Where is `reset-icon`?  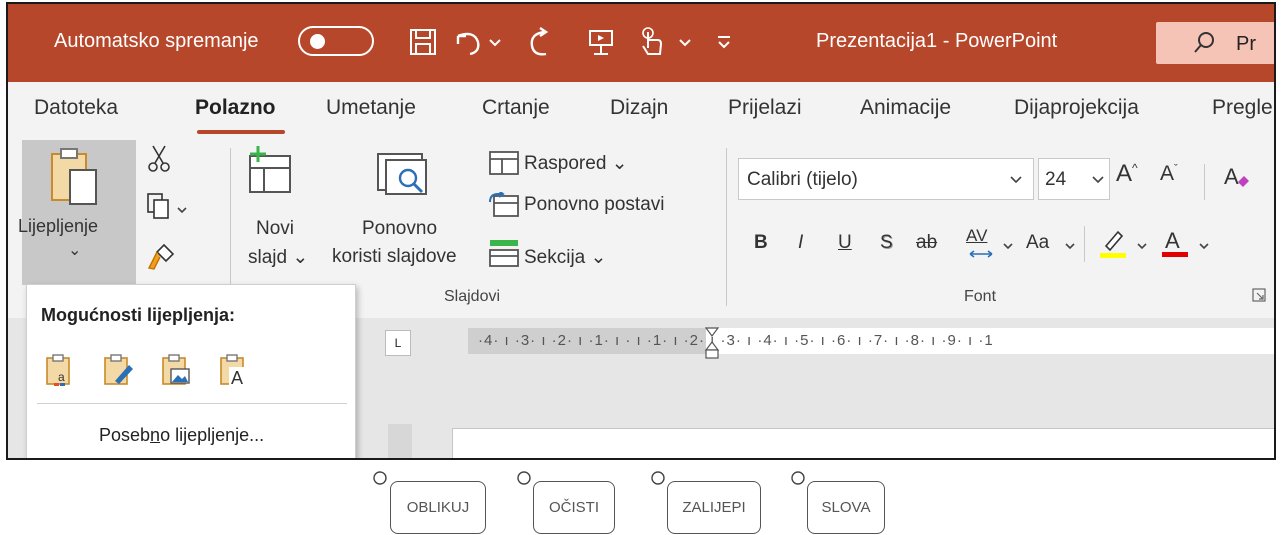 reset-icon is located at coordinates (504, 206).